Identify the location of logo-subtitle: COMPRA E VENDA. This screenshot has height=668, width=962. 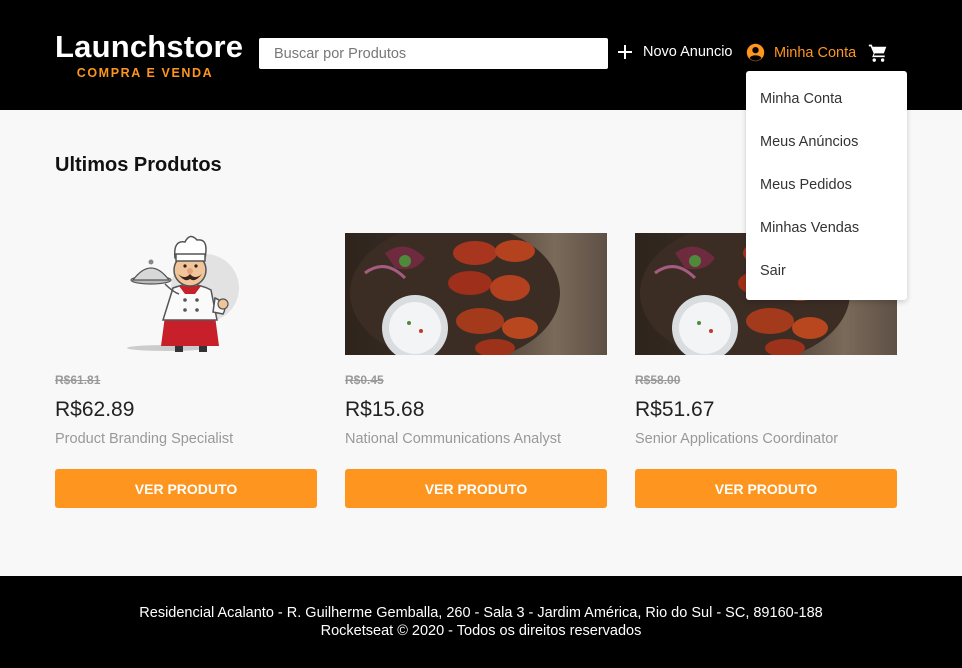
(145, 73).